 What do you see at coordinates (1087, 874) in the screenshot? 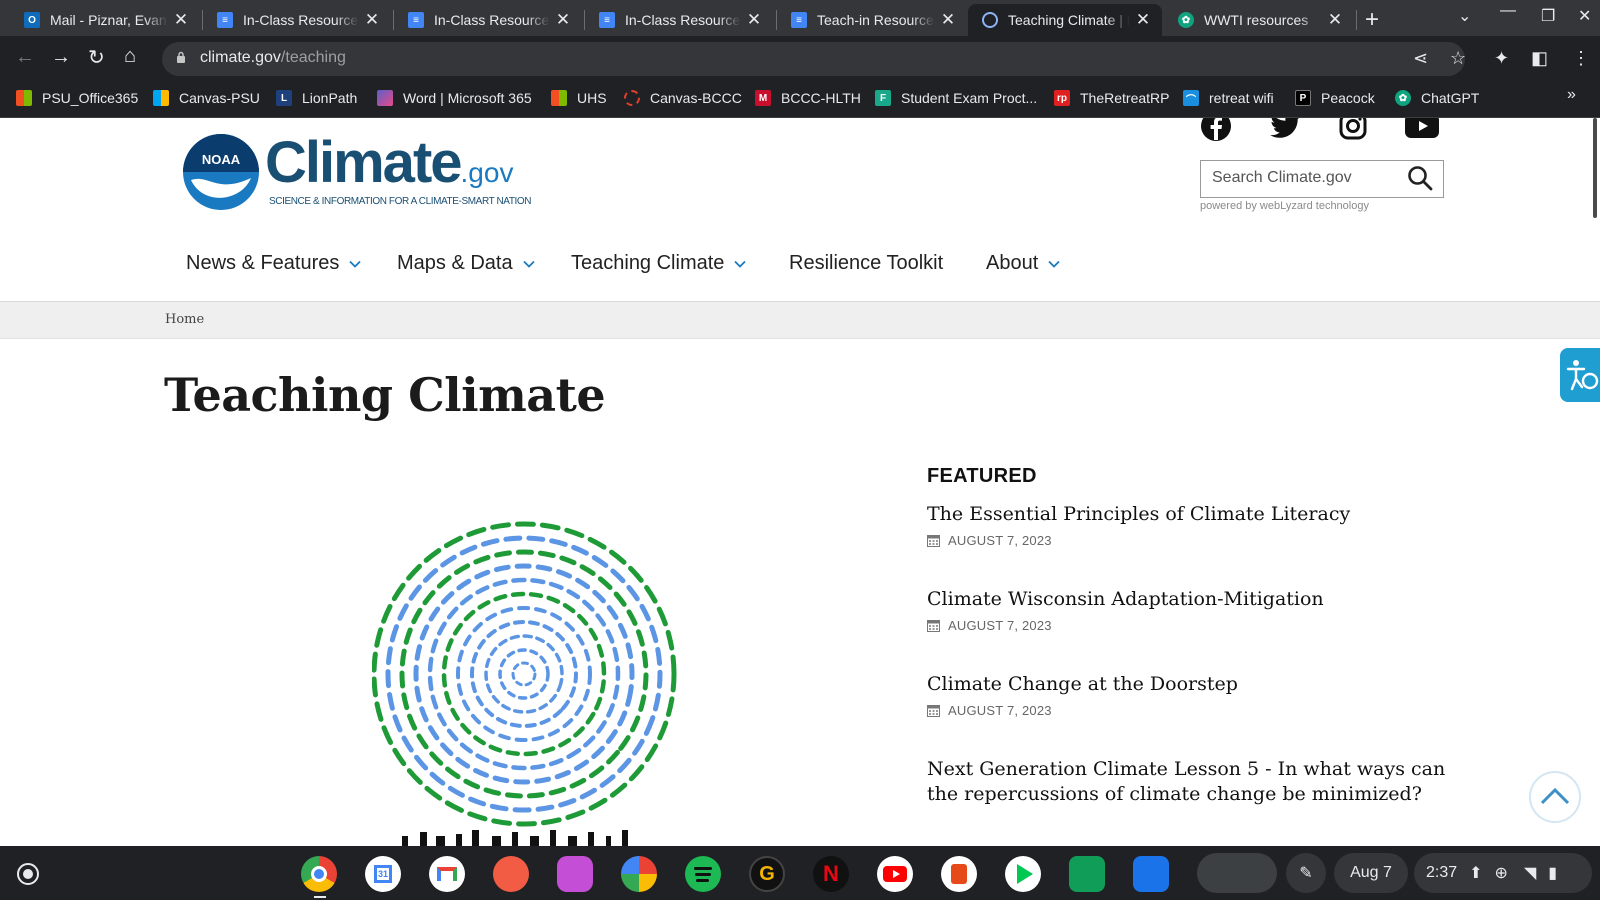
I see `sheets-icon` at bounding box center [1087, 874].